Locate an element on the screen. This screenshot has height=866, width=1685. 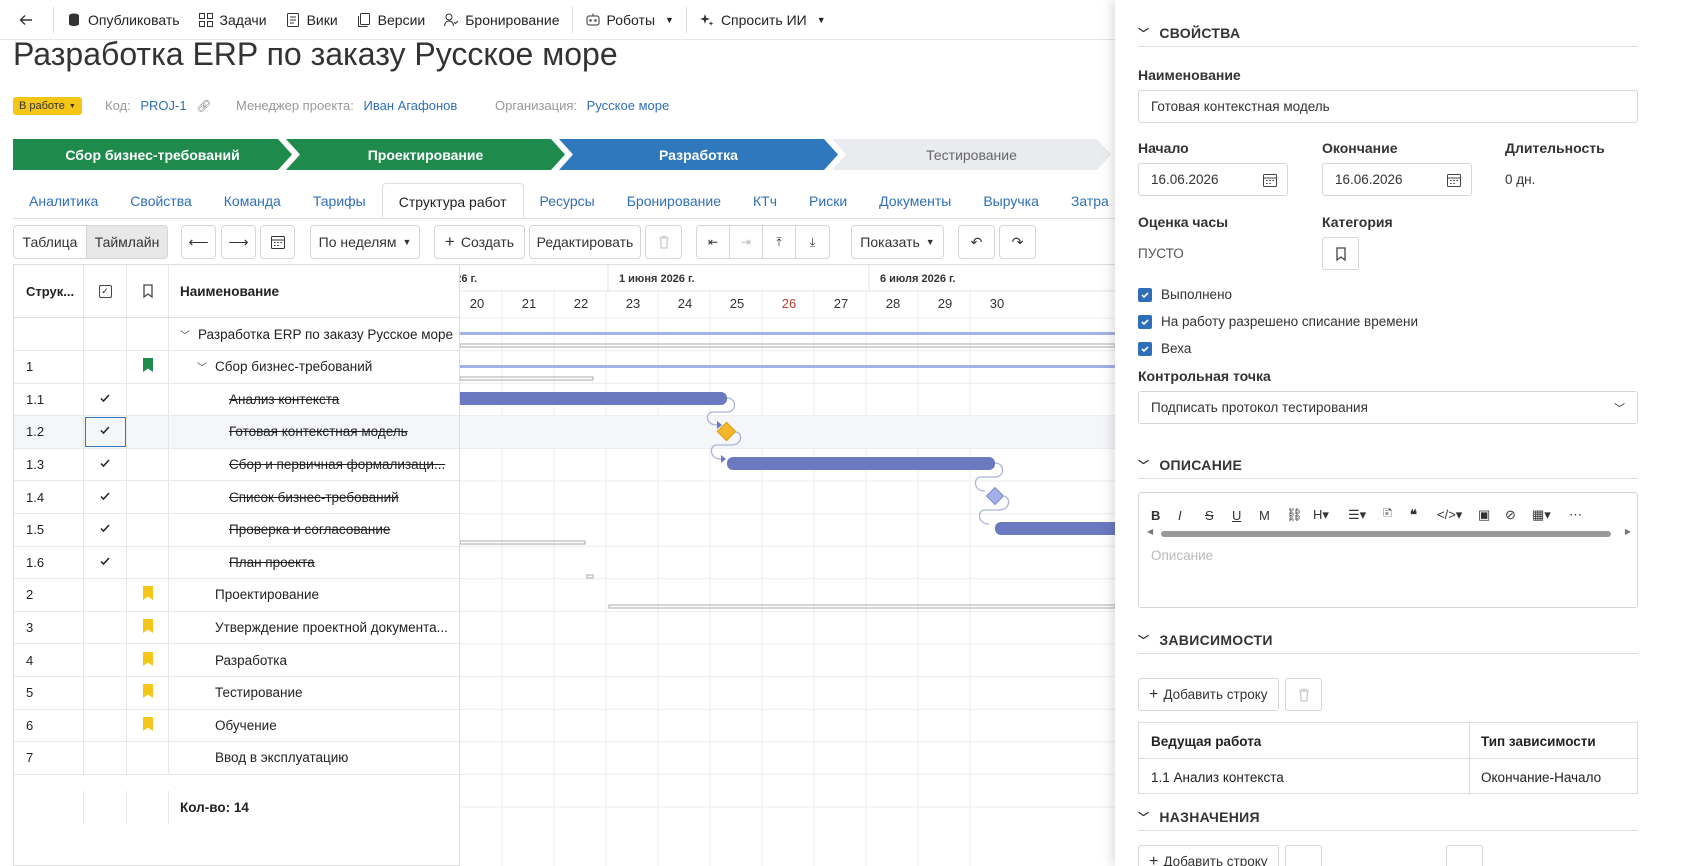
name-cell: Обучение is located at coordinates (223, 725).